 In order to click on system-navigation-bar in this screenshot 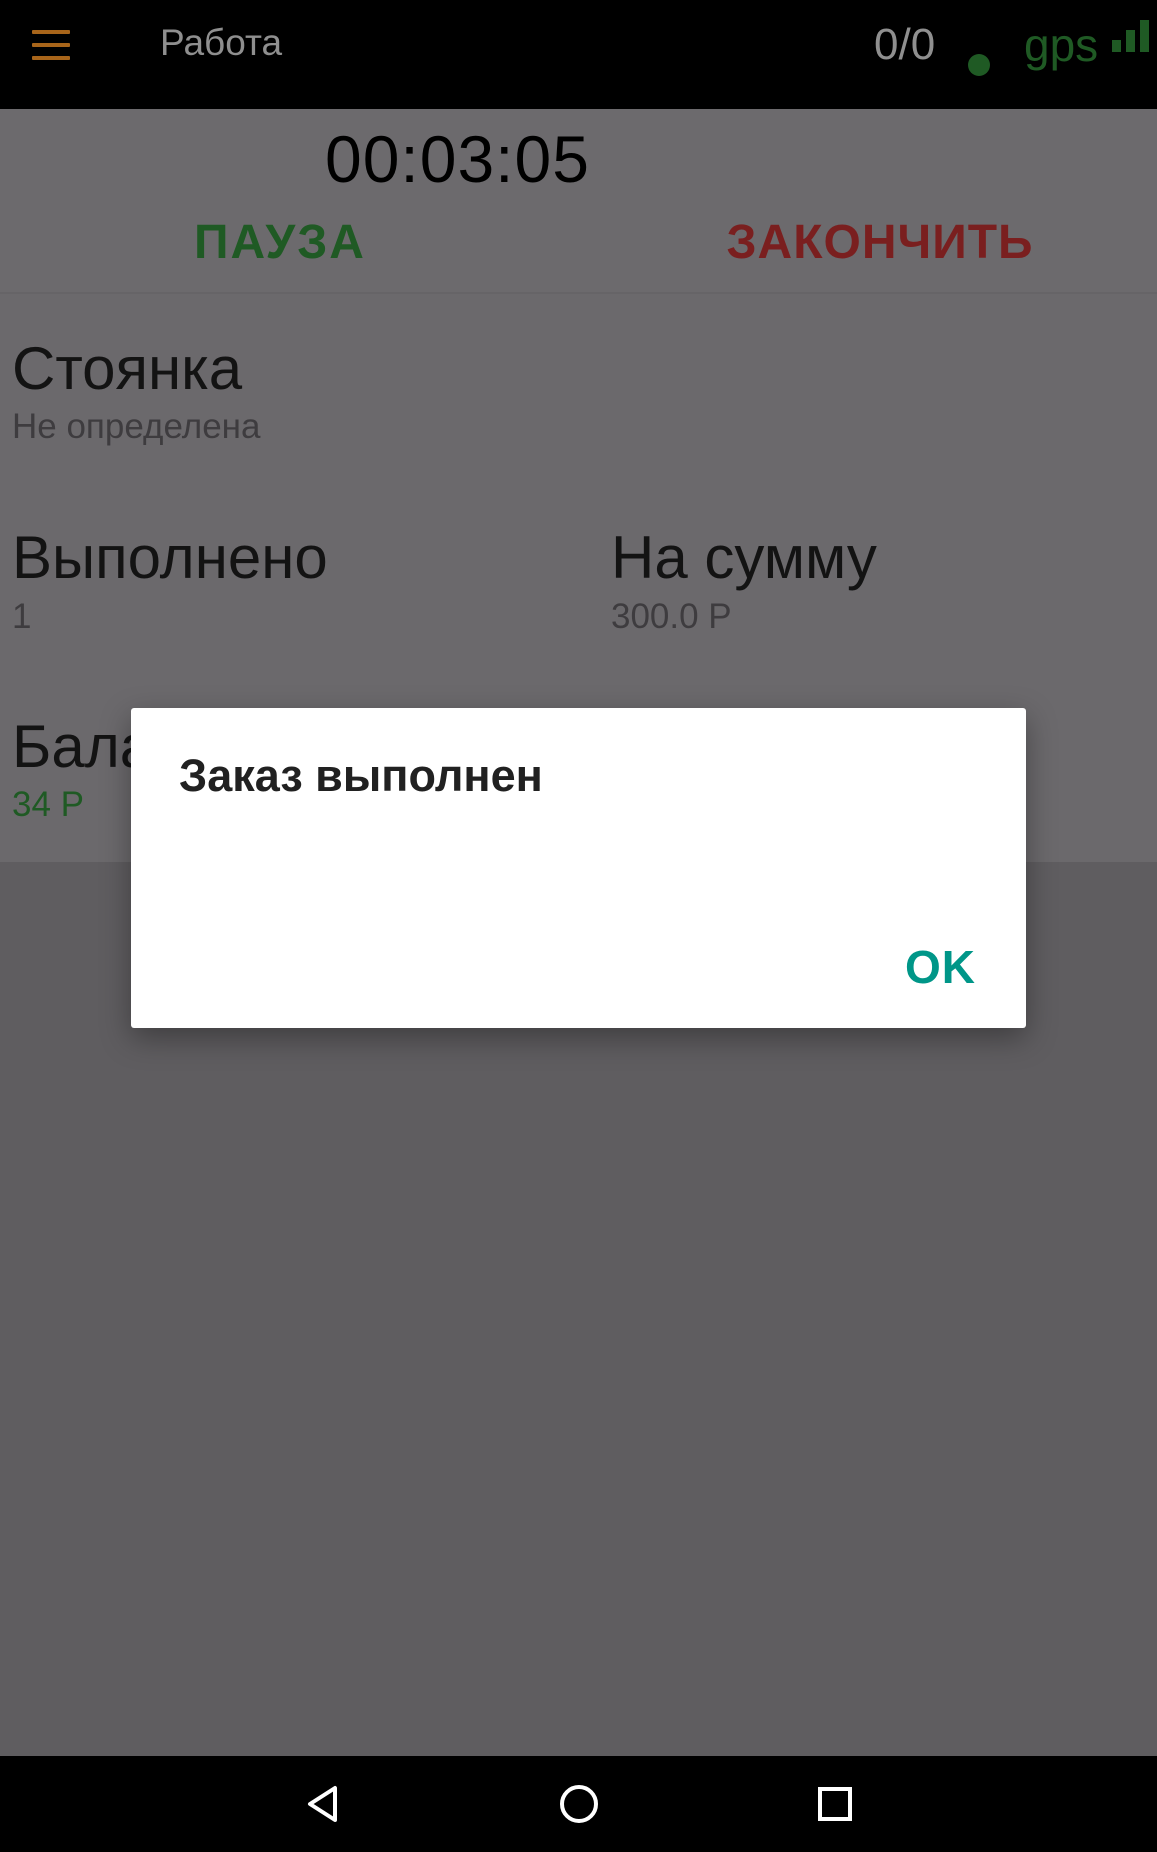, I will do `click(578, 1804)`.